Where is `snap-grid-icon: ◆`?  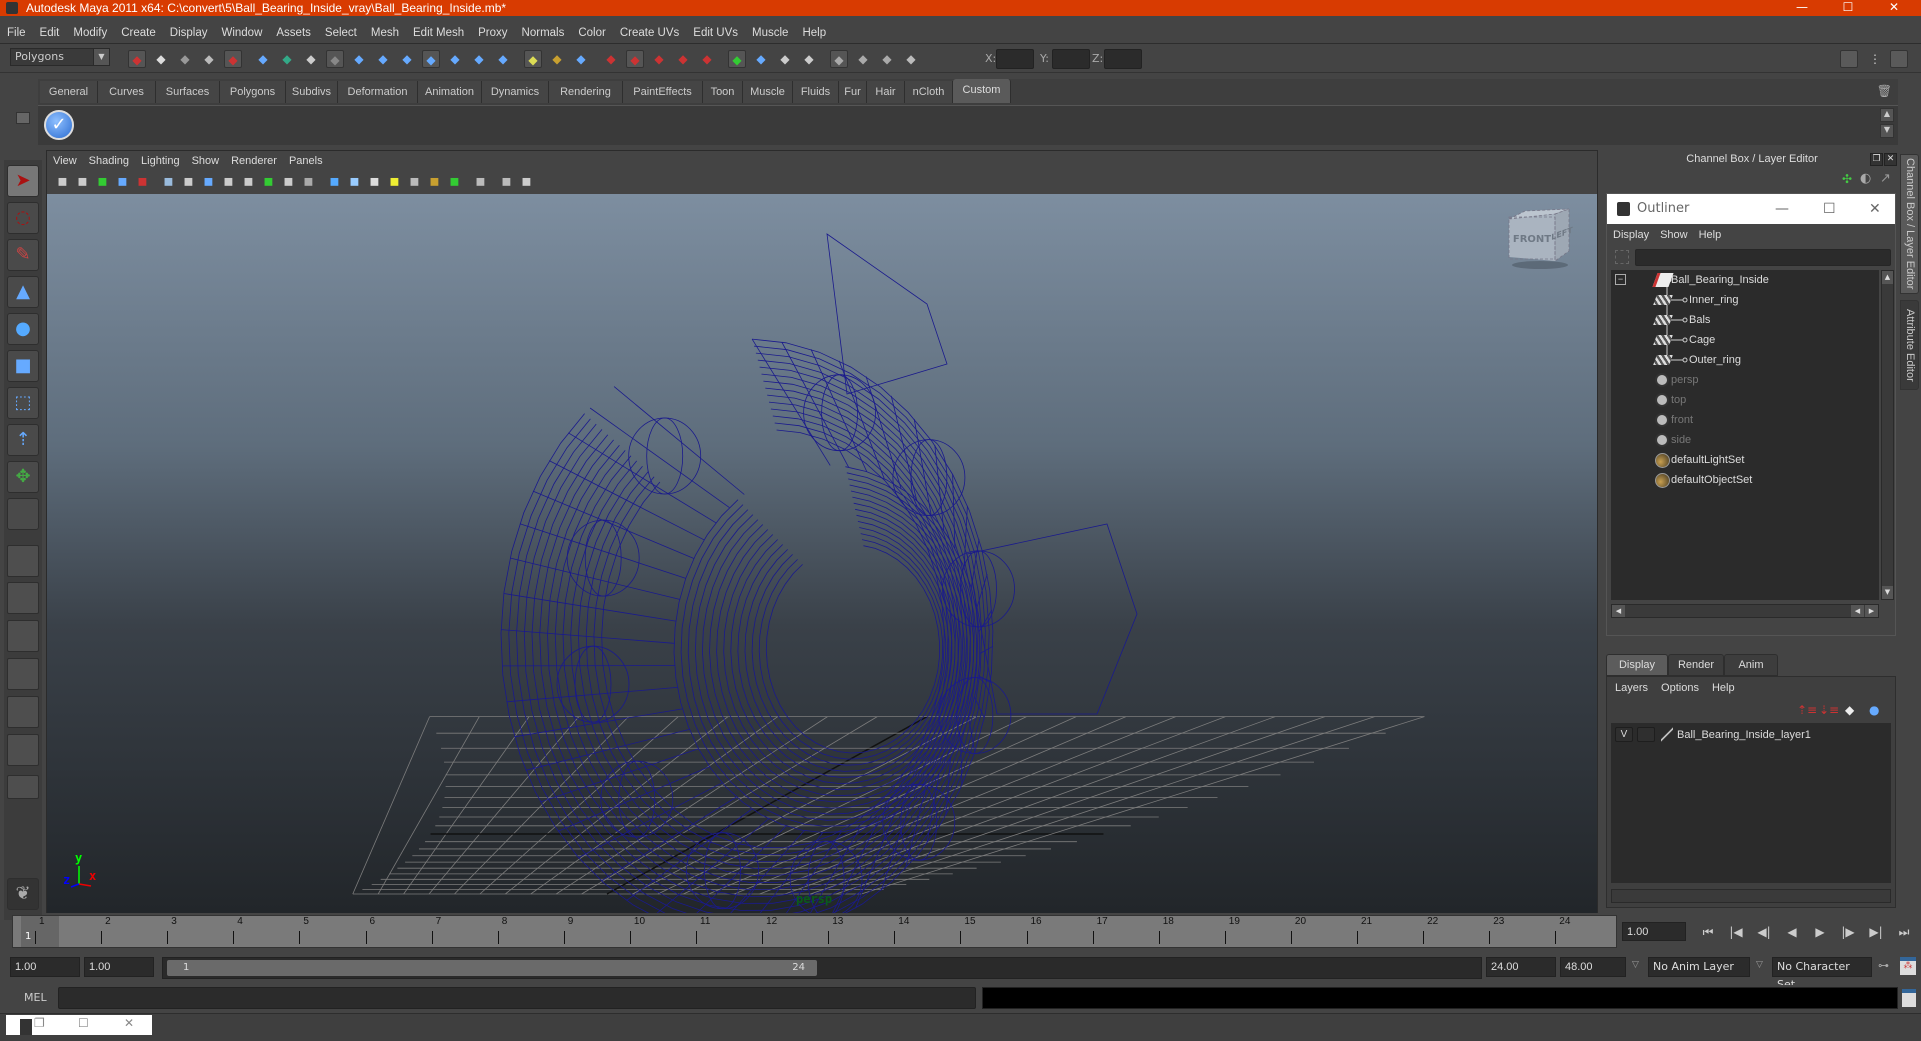 snap-grid-icon: ◆ is located at coordinates (581, 59).